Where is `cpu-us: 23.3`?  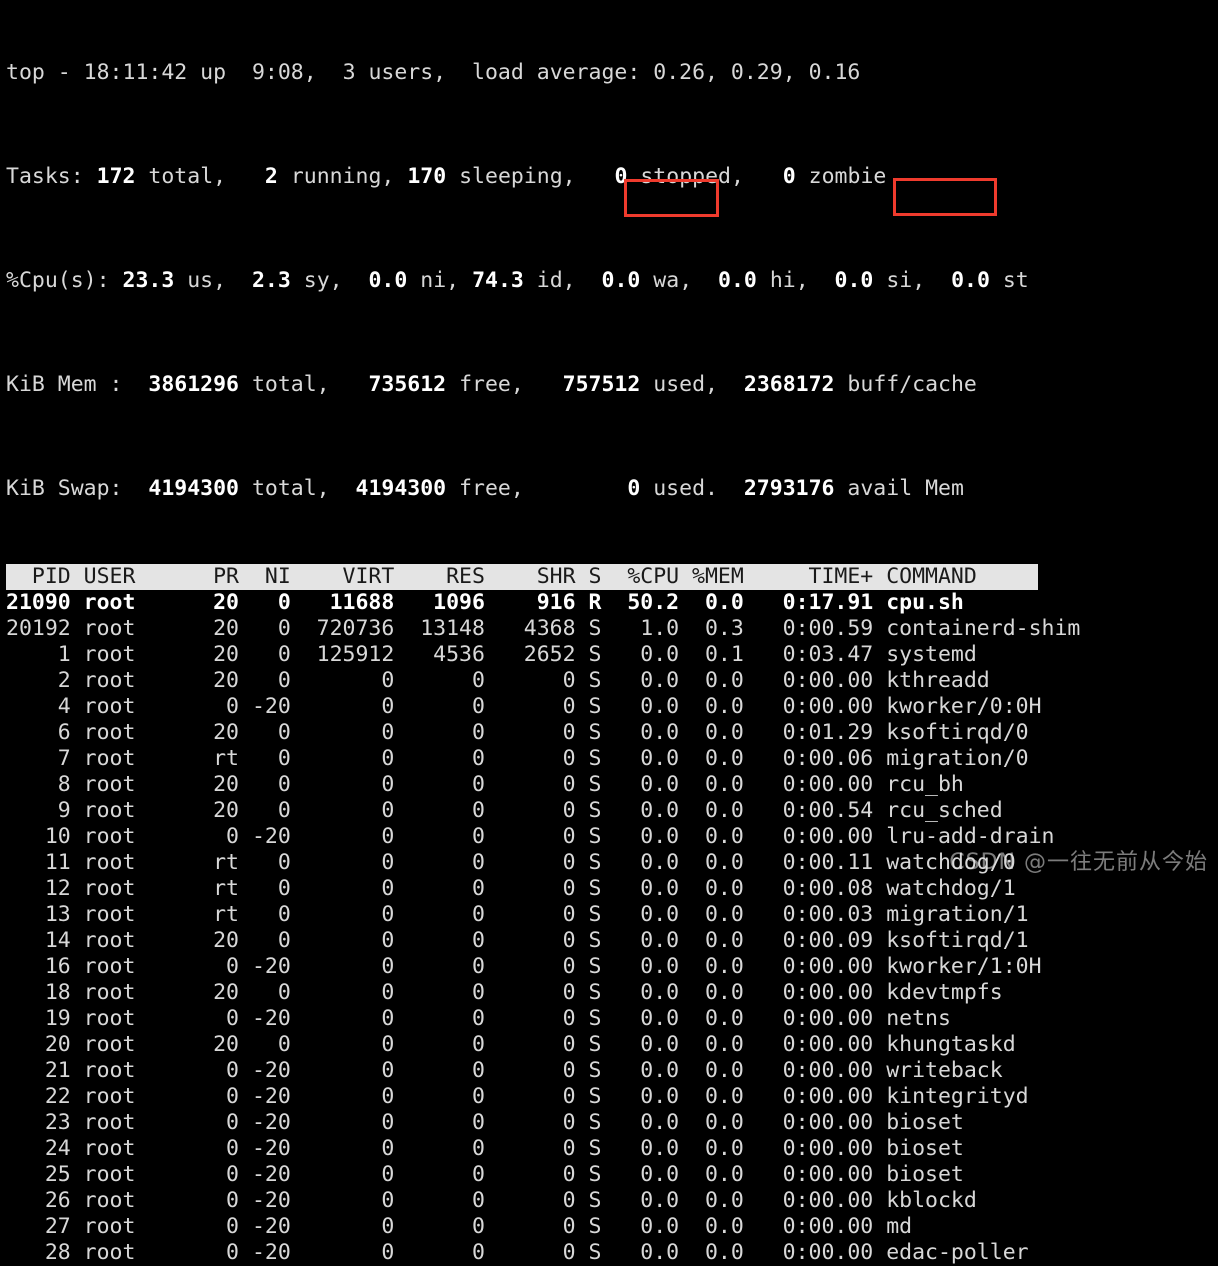
cpu-us: 23.3 is located at coordinates (148, 280).